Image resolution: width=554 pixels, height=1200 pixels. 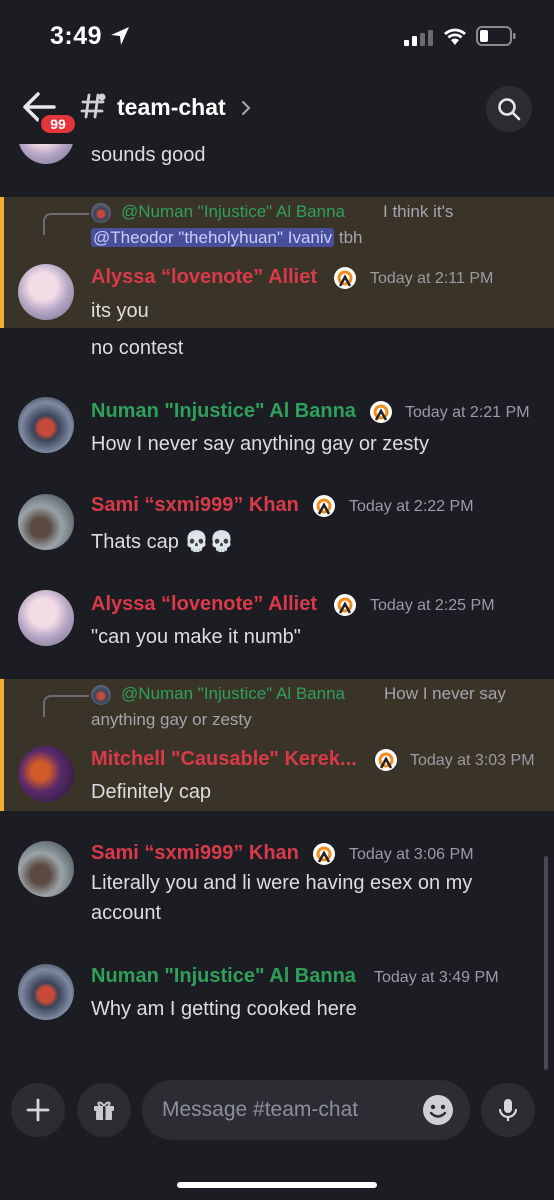 I want to click on user-mention: @Theodor "theholyhuan" Ivaniv, so click(x=213, y=237).